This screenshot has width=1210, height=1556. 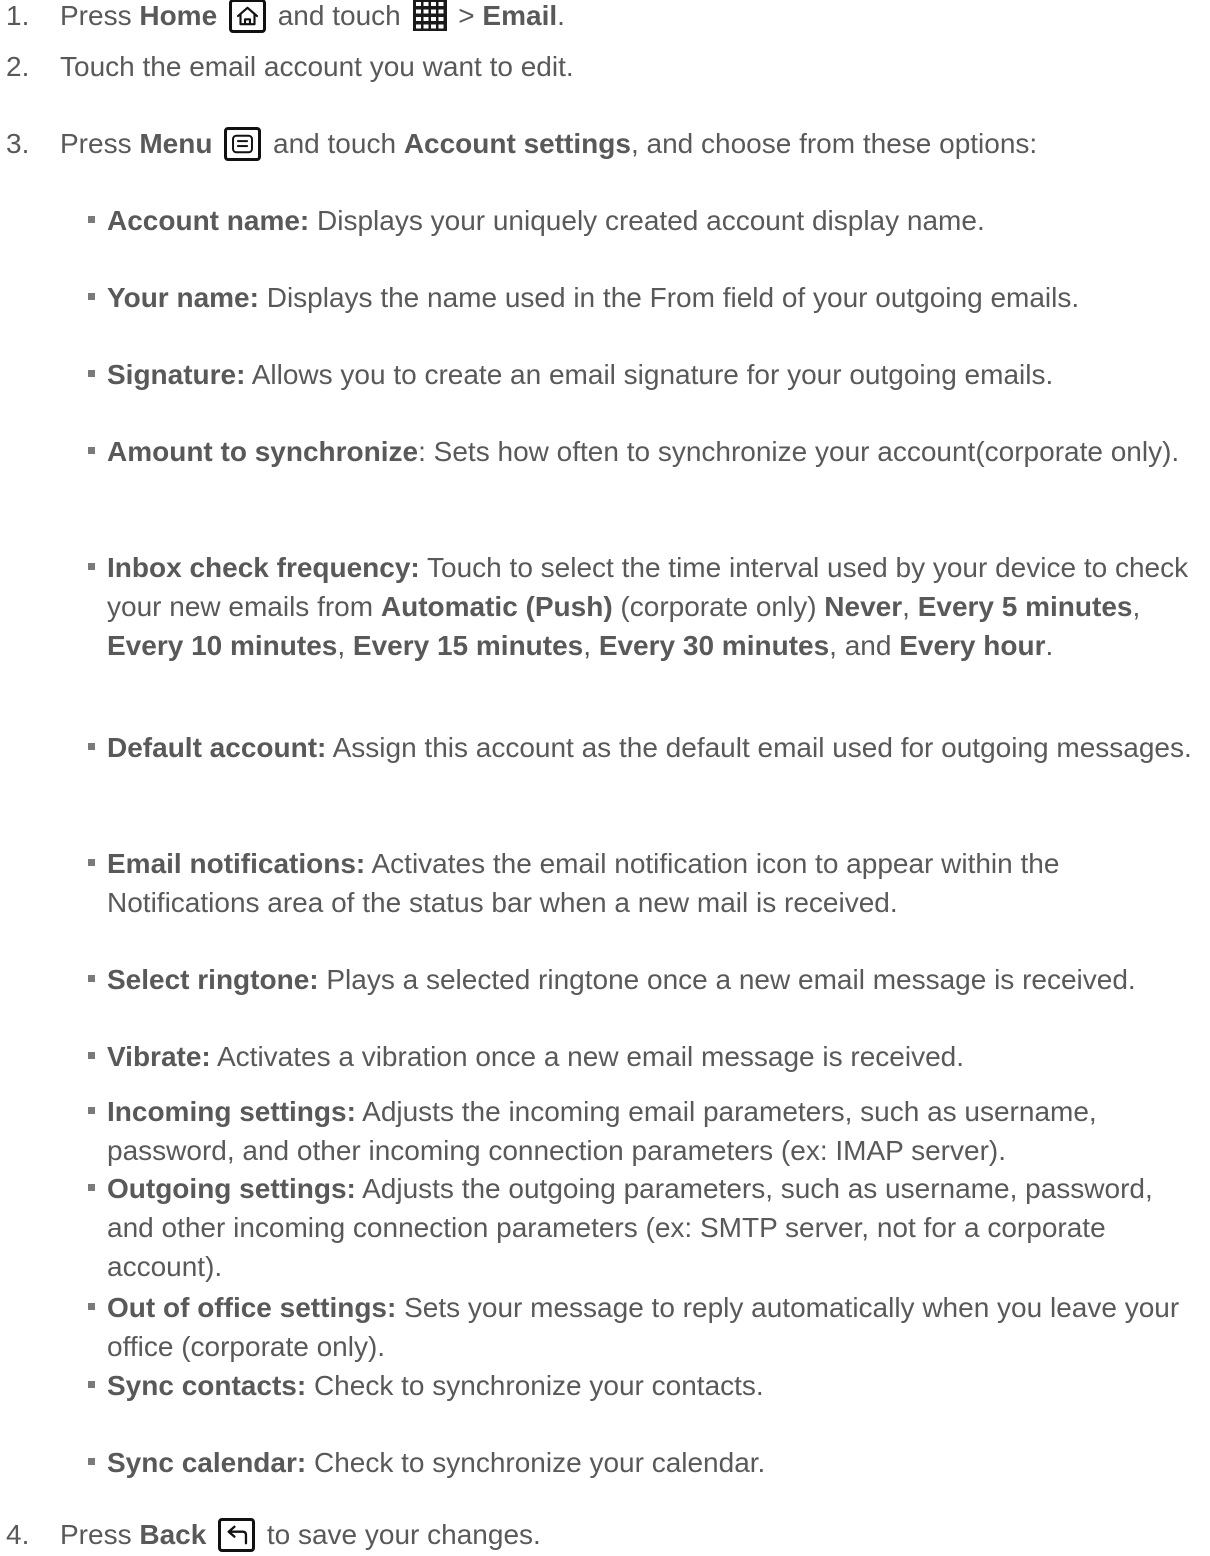 What do you see at coordinates (972, 645) in the screenshot?
I see `option-value: Every hour` at bounding box center [972, 645].